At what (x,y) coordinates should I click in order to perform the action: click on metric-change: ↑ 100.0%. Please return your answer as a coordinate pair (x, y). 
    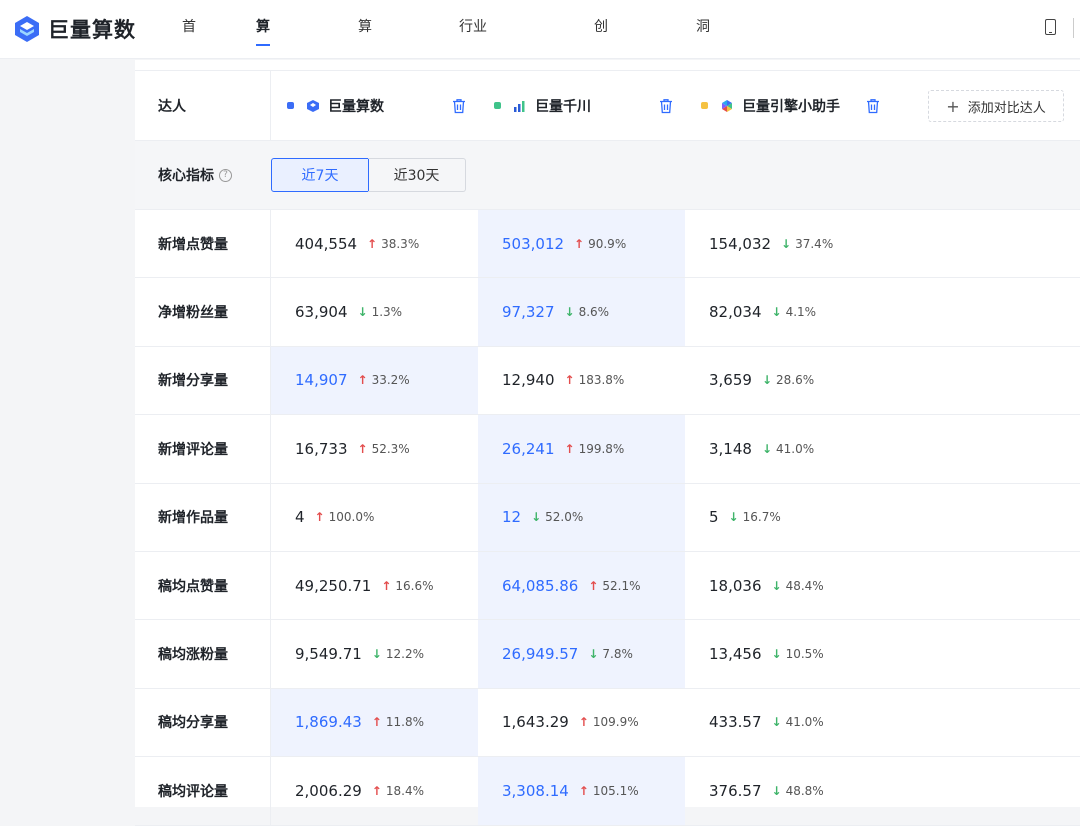
    Looking at the image, I should click on (345, 517).